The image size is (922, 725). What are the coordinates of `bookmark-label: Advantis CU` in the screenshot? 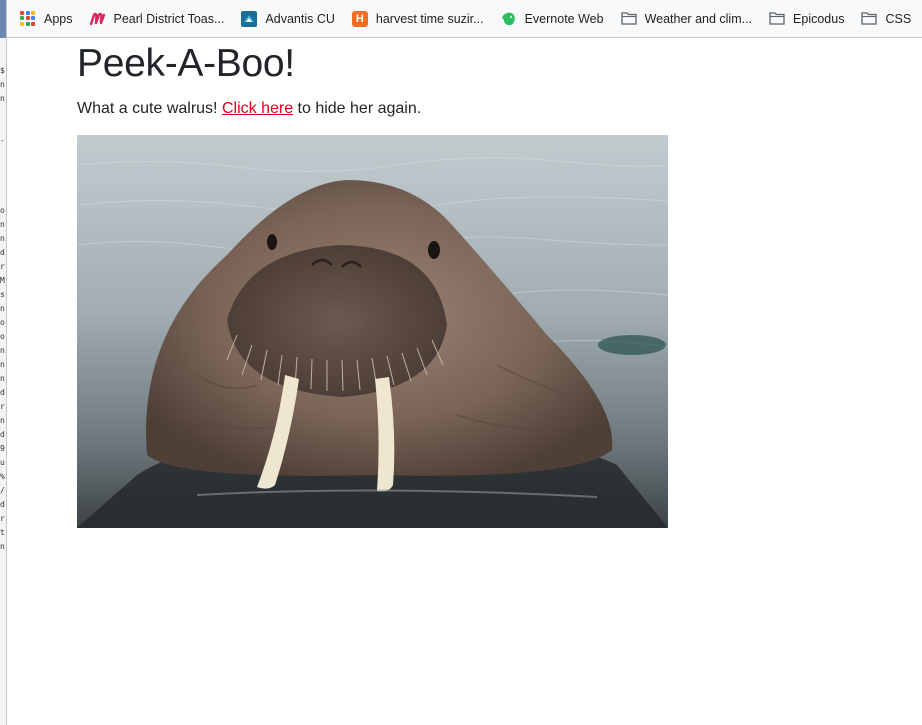 It's located at (300, 18).